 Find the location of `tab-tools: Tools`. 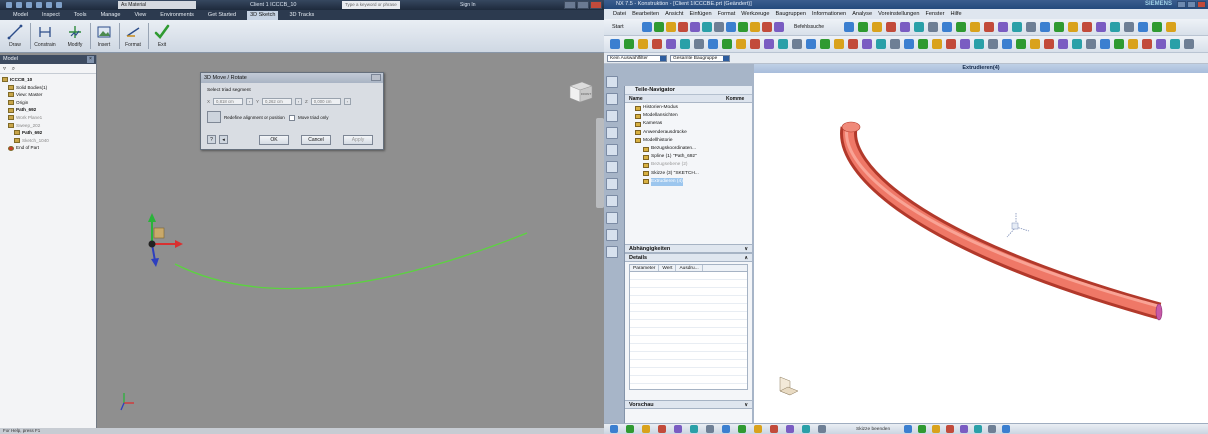

tab-tools: Tools is located at coordinates (80, 15).